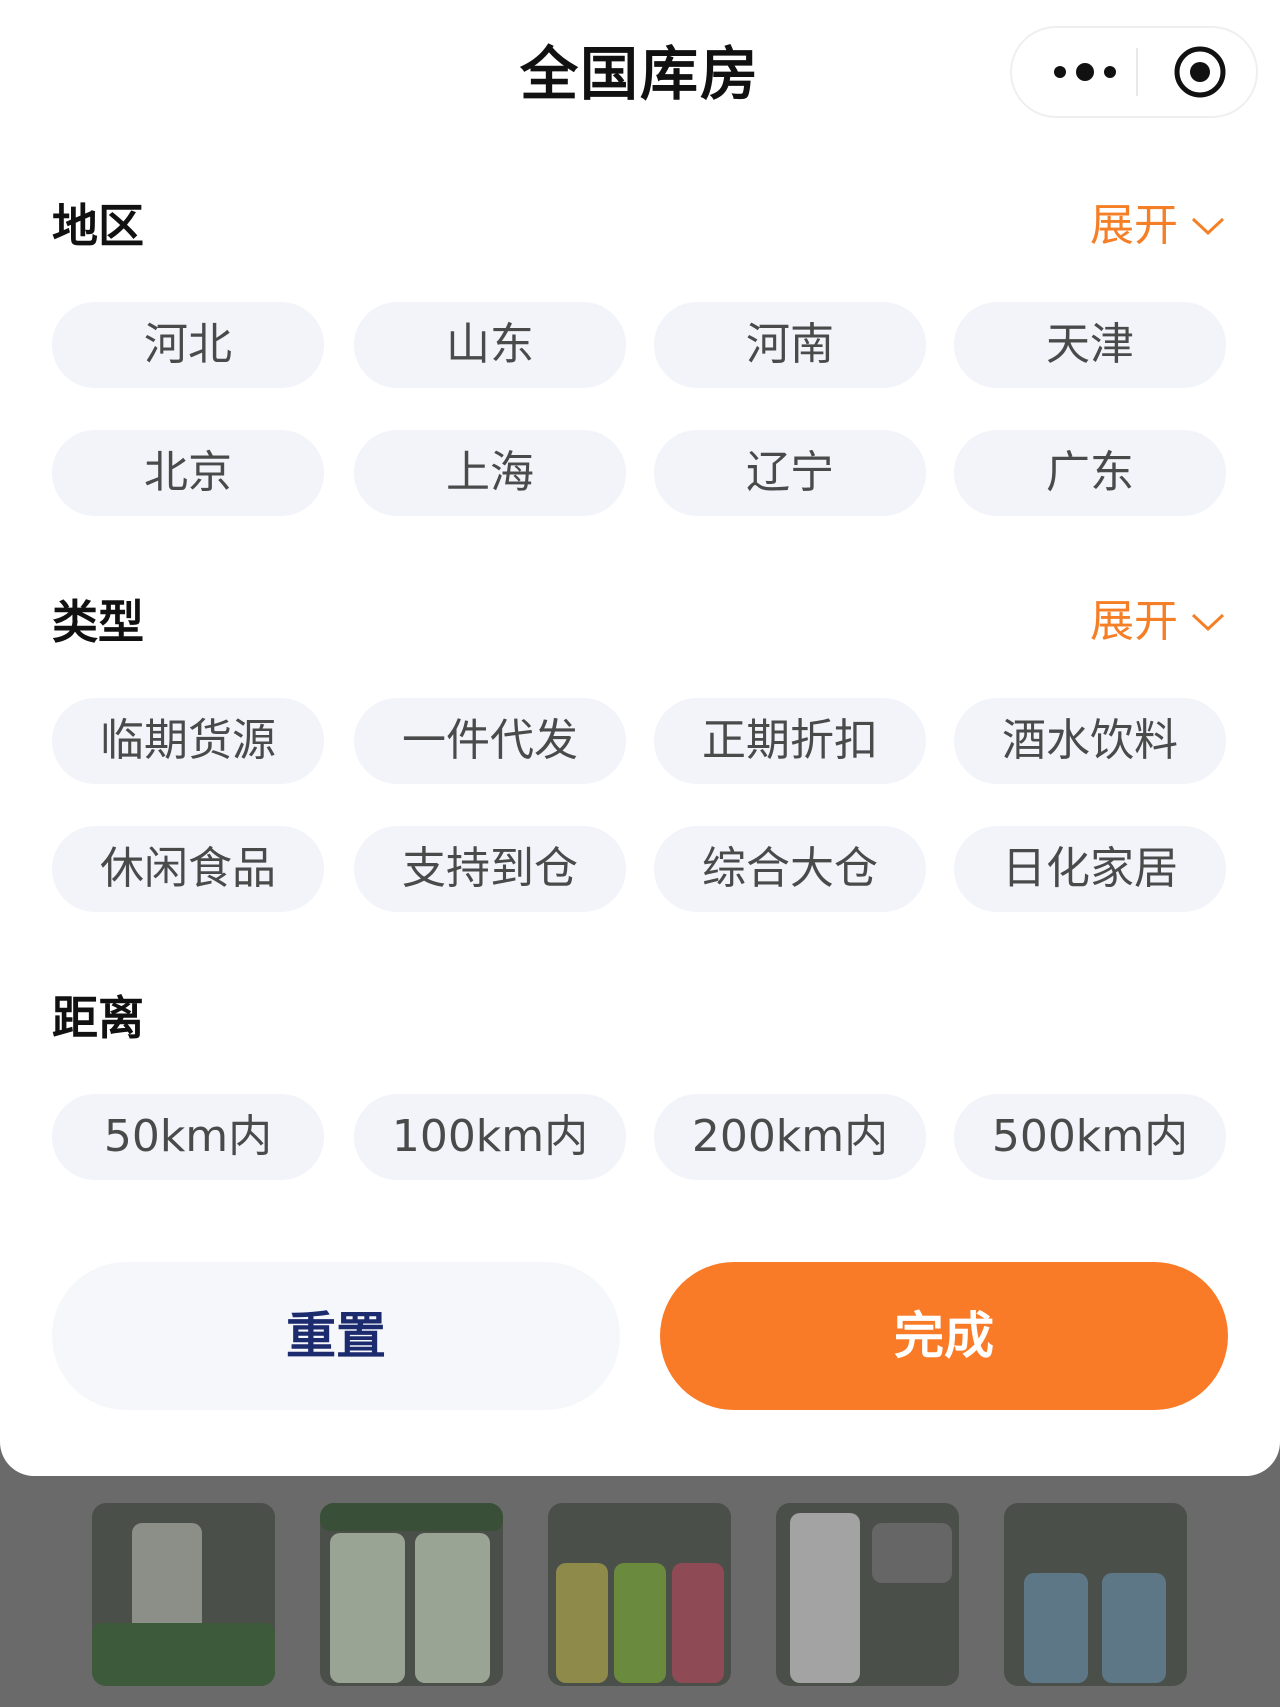  I want to click on capsule-divider, so click(1137, 72).